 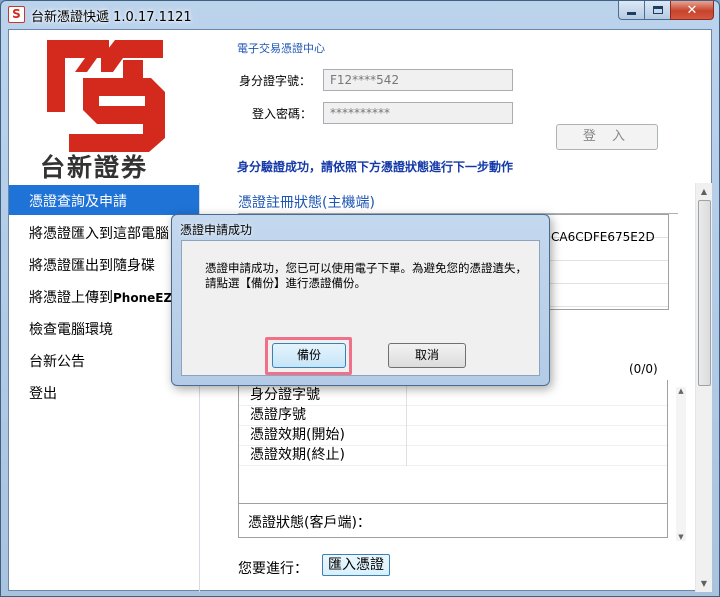 I want to click on info-row-valid-to: 憑證效期(終止), so click(x=453, y=456).